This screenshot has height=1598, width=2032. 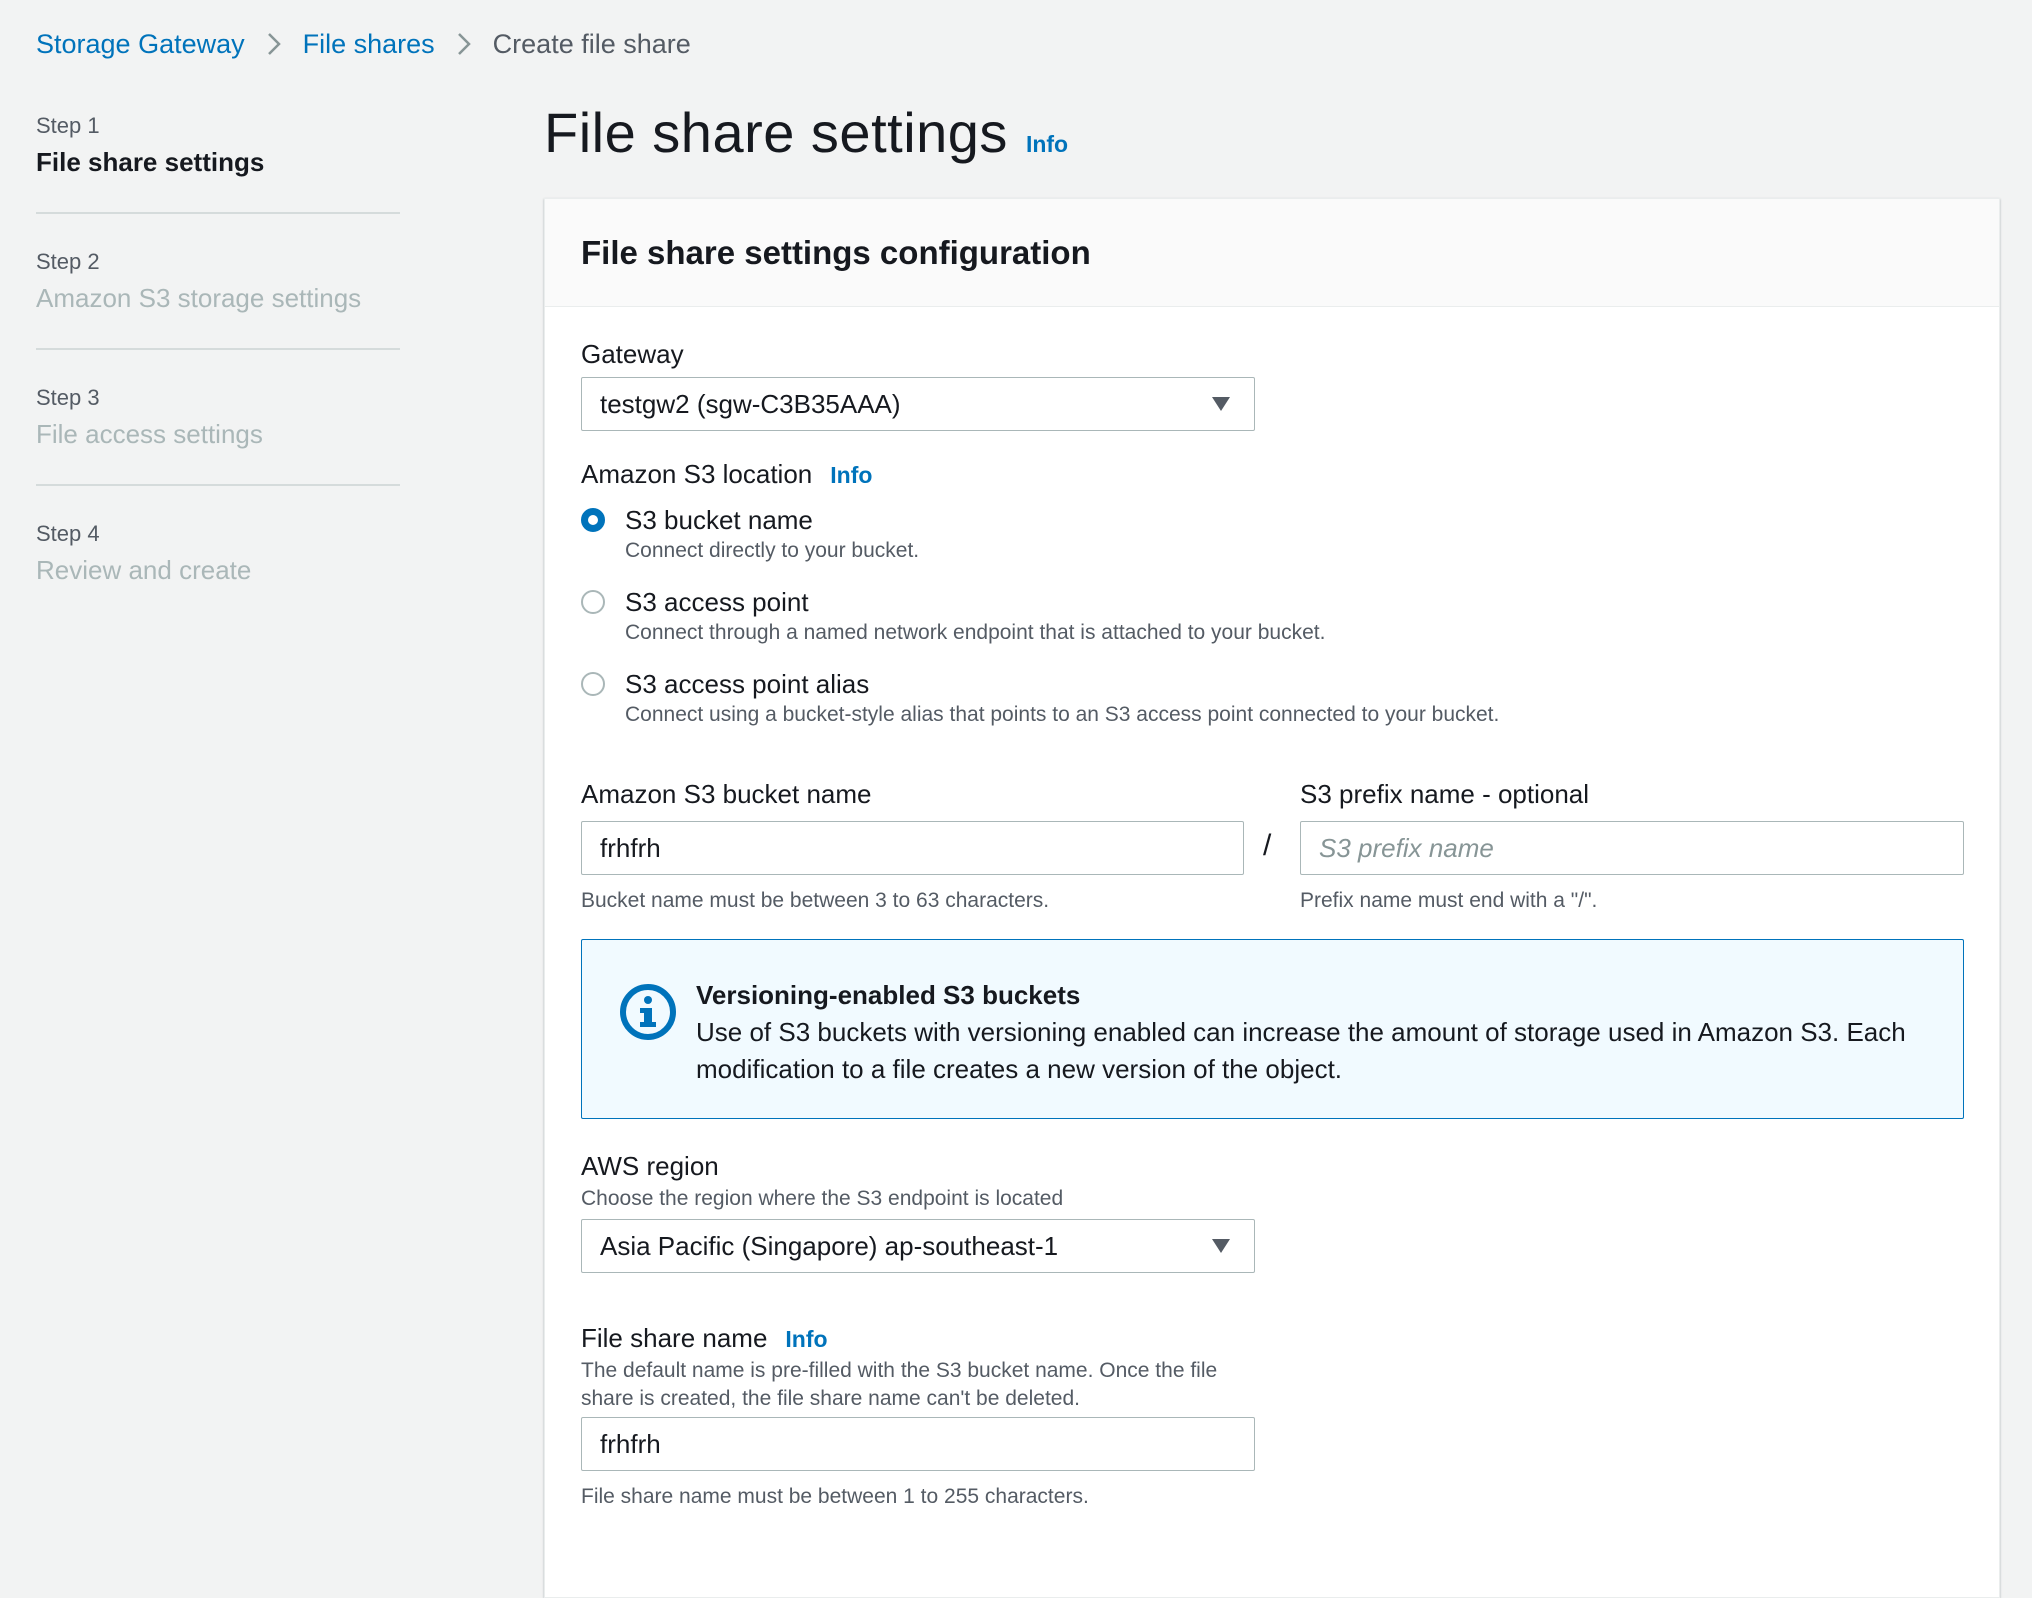 What do you see at coordinates (750, 403) in the screenshot?
I see `gateway-select-value: testgw2 (sgw-C3B35AAA)` at bounding box center [750, 403].